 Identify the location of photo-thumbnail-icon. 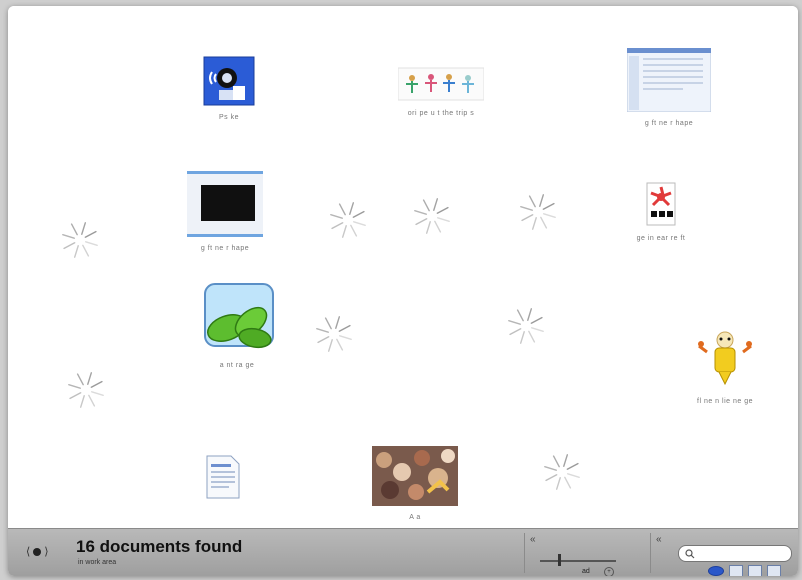
(415, 476).